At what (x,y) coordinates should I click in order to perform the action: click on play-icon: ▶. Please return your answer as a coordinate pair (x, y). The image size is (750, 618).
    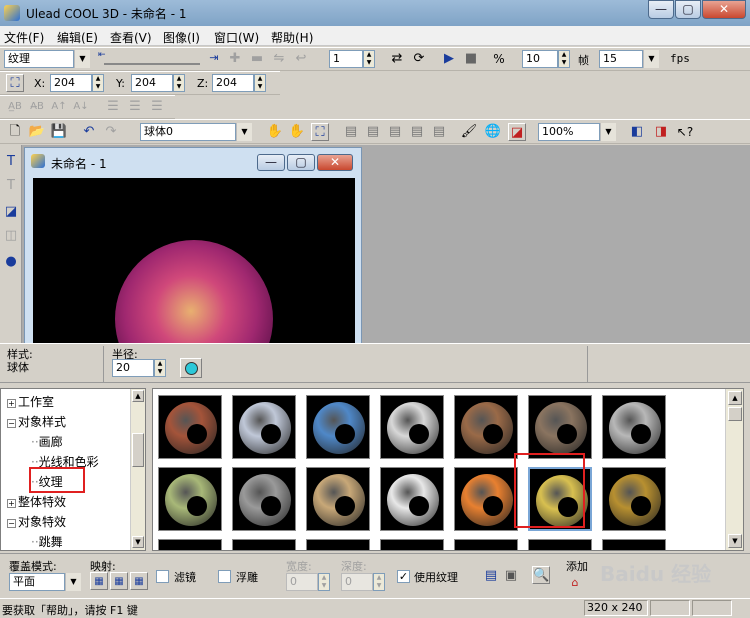
    Looking at the image, I should click on (449, 59).